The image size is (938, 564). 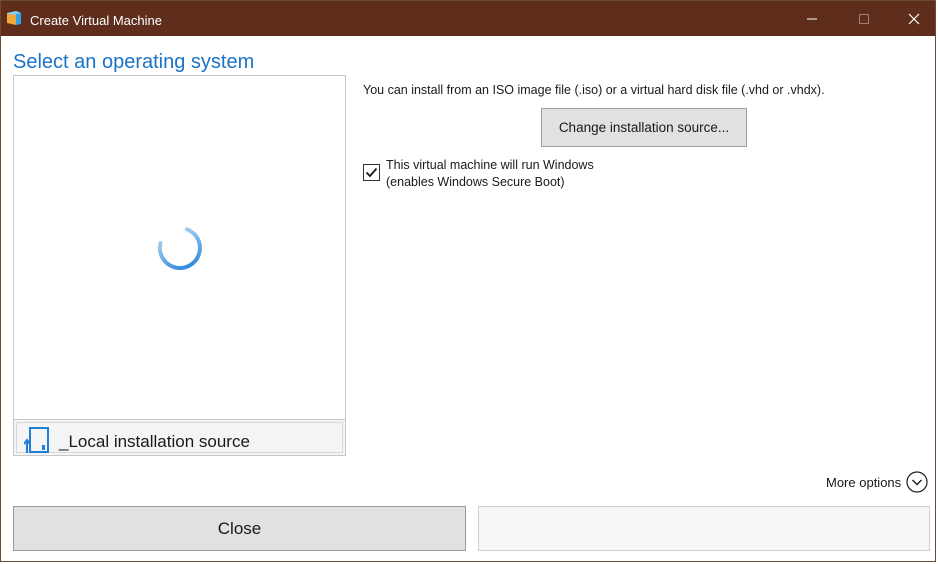 I want to click on close-icon, so click(x=912, y=18).